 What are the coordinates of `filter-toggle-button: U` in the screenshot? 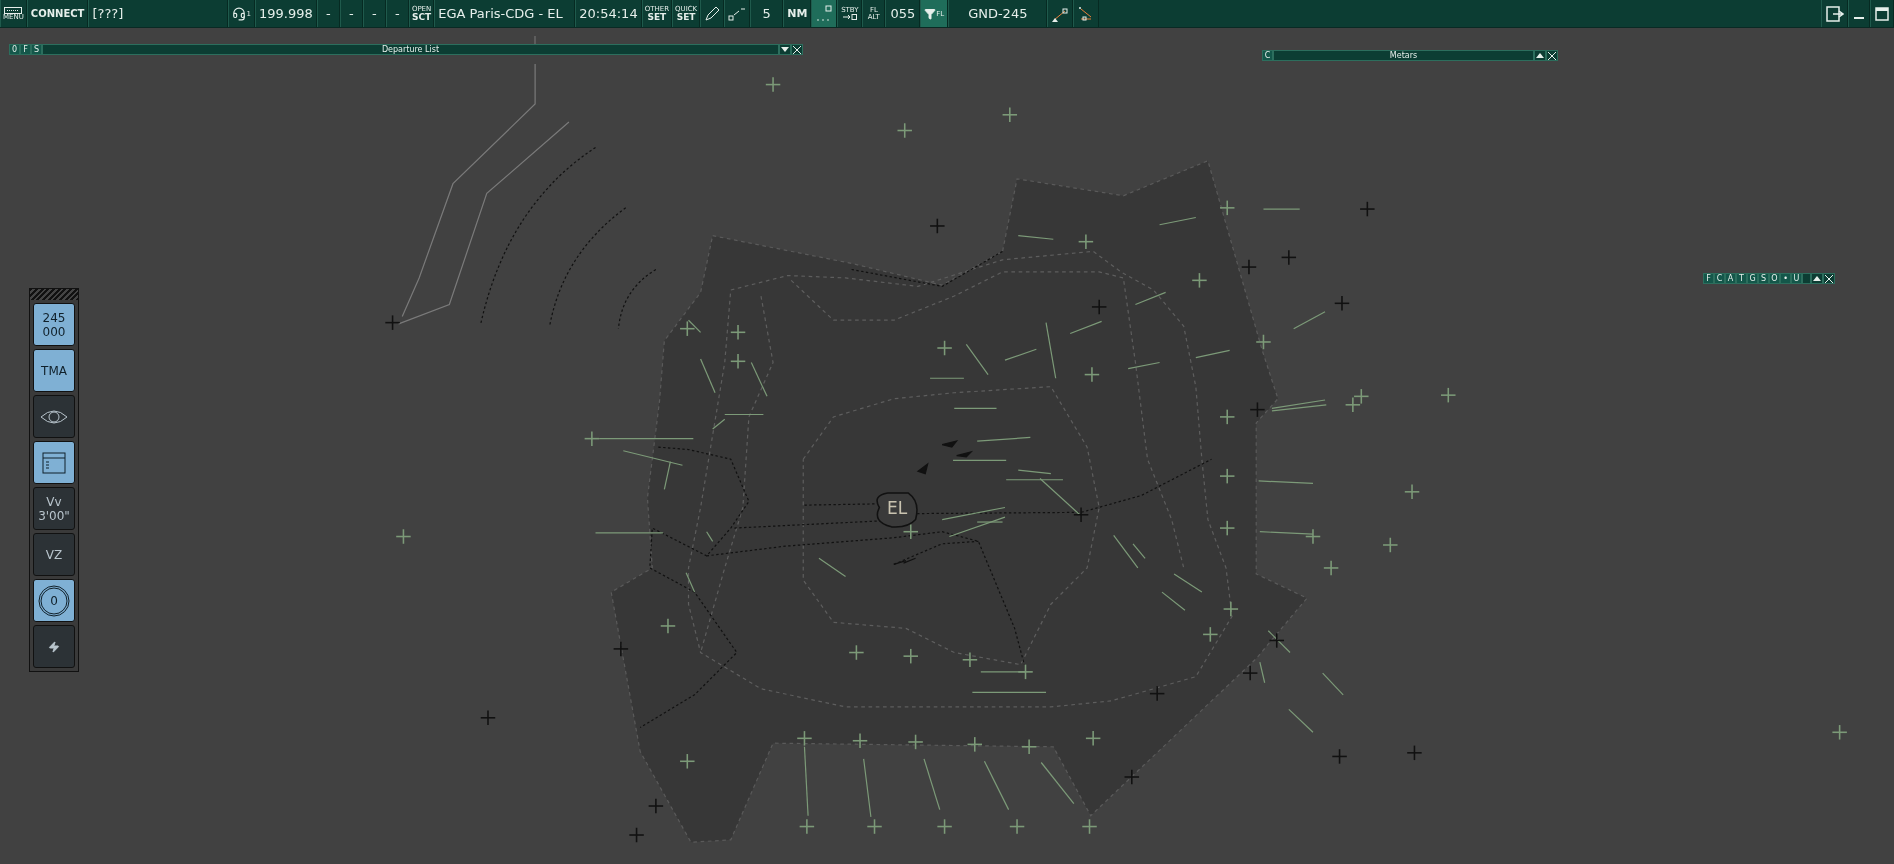 It's located at (1796, 278).